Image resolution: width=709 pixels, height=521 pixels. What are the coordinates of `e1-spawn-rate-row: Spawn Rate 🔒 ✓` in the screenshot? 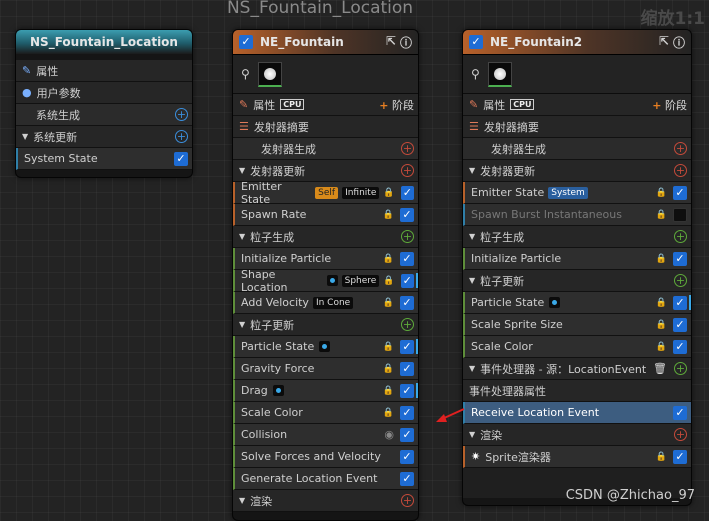 It's located at (325, 215).